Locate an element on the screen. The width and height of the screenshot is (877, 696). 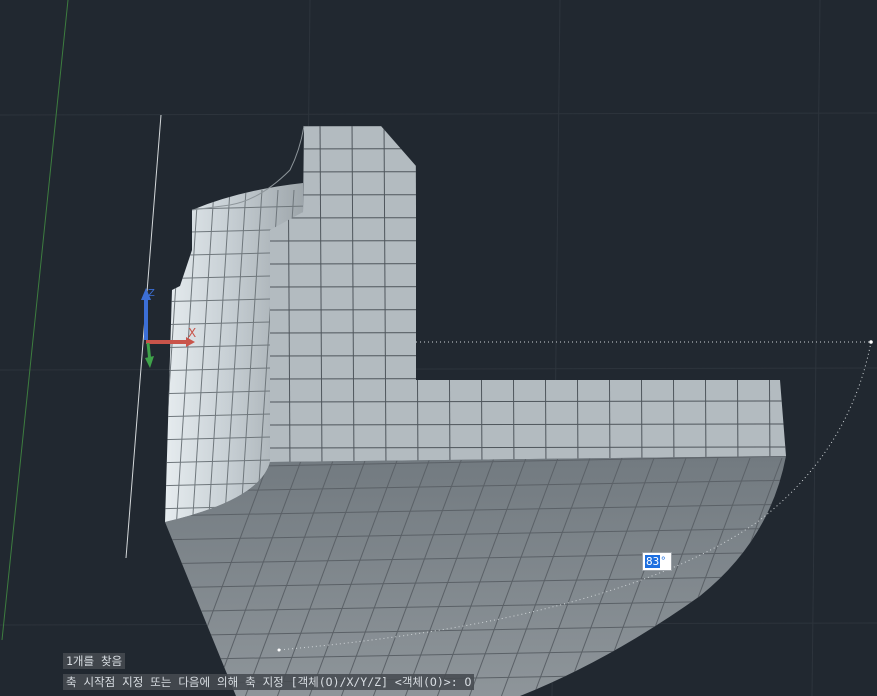
y-axis-line is located at coordinates (35, 320).